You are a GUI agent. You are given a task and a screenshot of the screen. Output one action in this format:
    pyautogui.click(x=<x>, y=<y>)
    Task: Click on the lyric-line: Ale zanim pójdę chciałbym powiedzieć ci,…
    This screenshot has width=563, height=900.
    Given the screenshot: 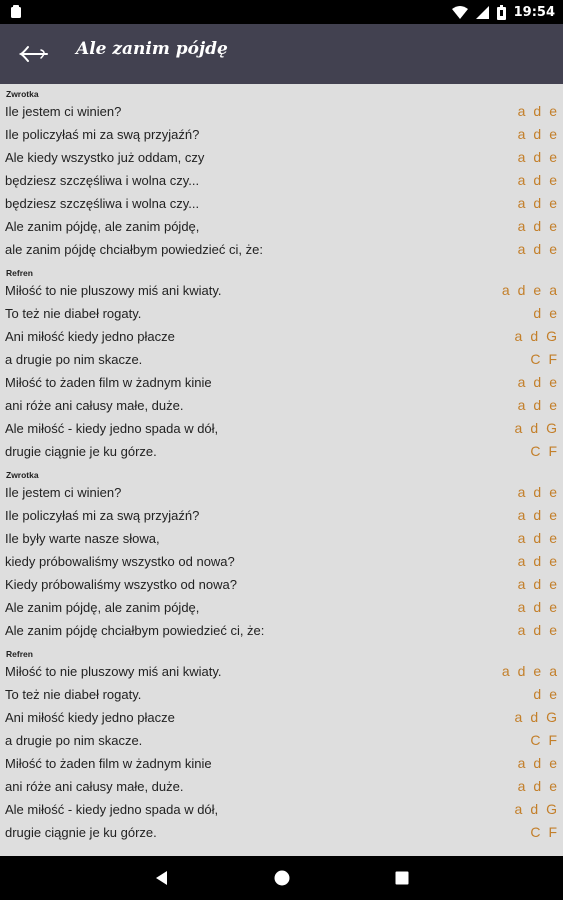 What is the action you would take?
    pyautogui.click(x=281, y=630)
    